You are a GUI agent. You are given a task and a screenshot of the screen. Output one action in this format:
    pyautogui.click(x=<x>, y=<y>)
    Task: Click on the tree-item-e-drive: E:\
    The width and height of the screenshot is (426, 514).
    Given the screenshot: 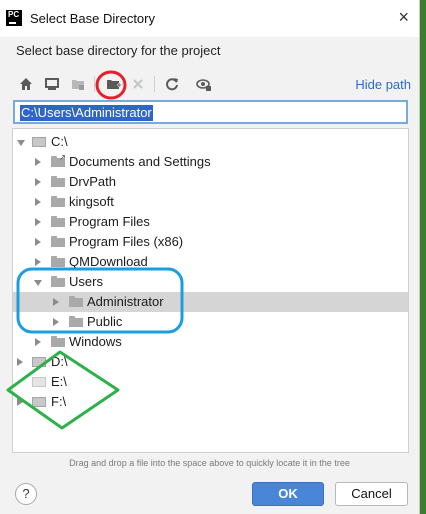 What is the action you would take?
    pyautogui.click(x=210, y=382)
    